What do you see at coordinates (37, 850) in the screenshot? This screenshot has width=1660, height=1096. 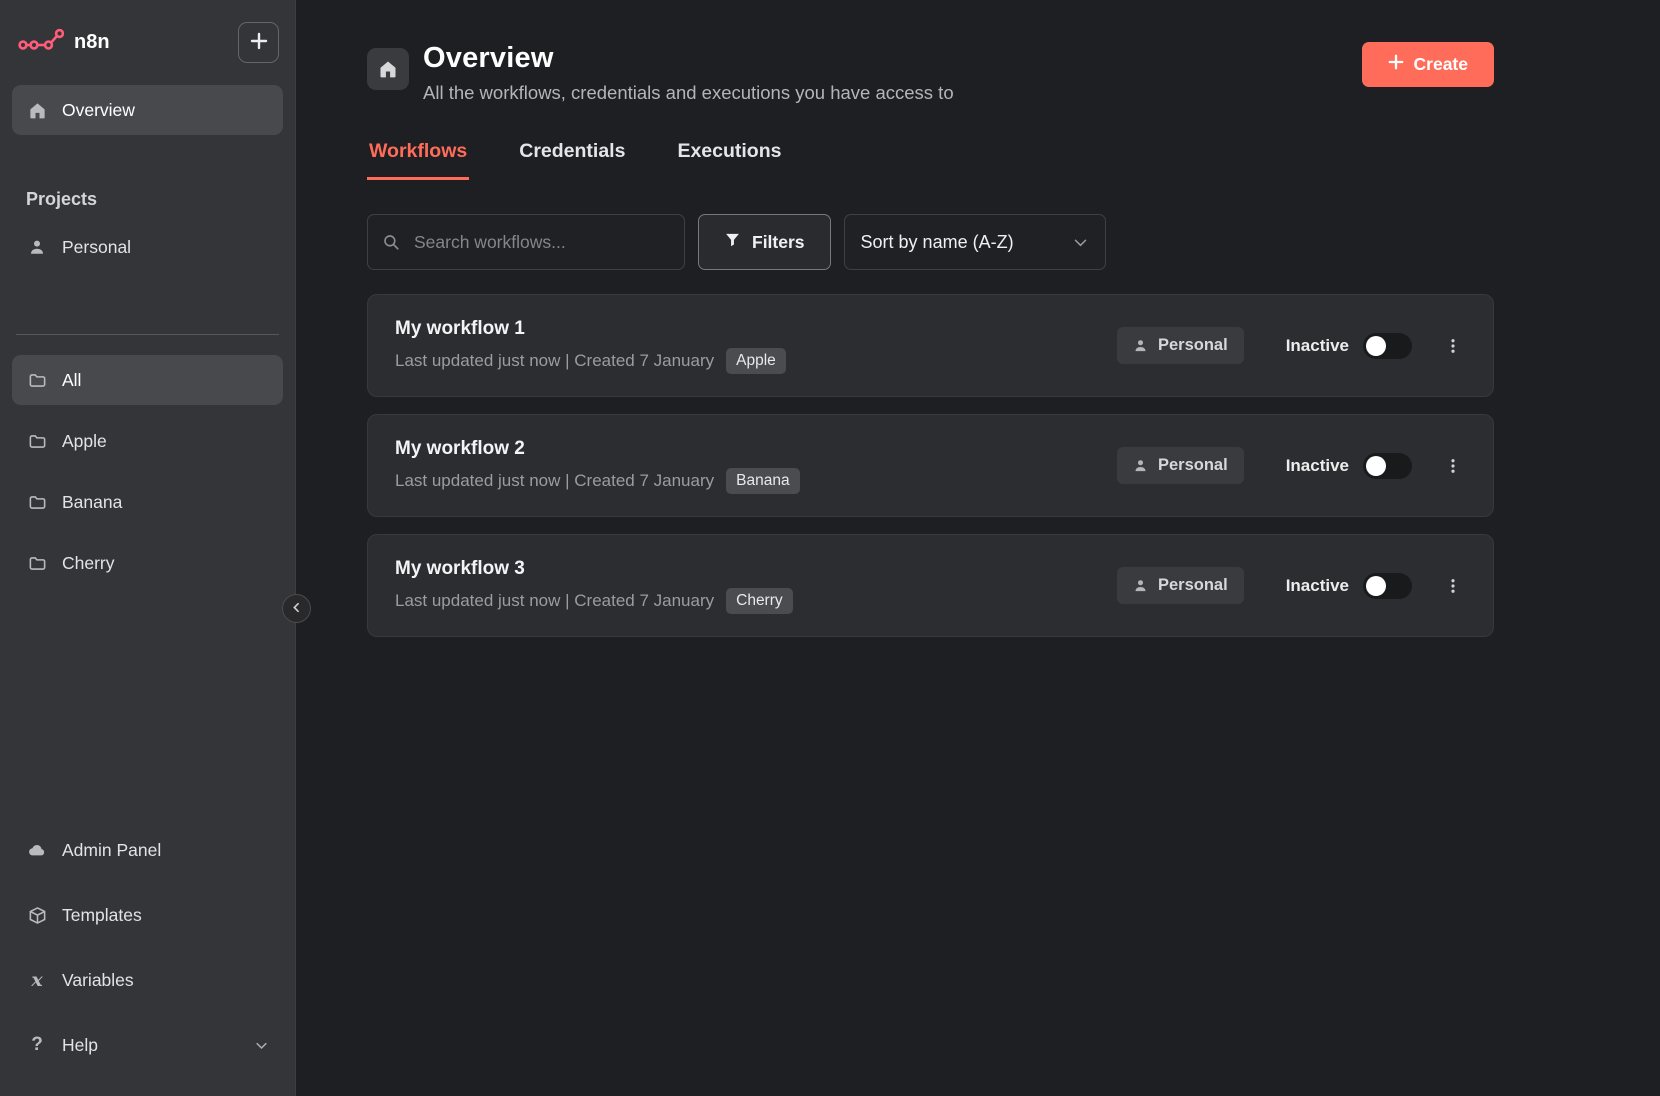 I see `cloud-icon` at bounding box center [37, 850].